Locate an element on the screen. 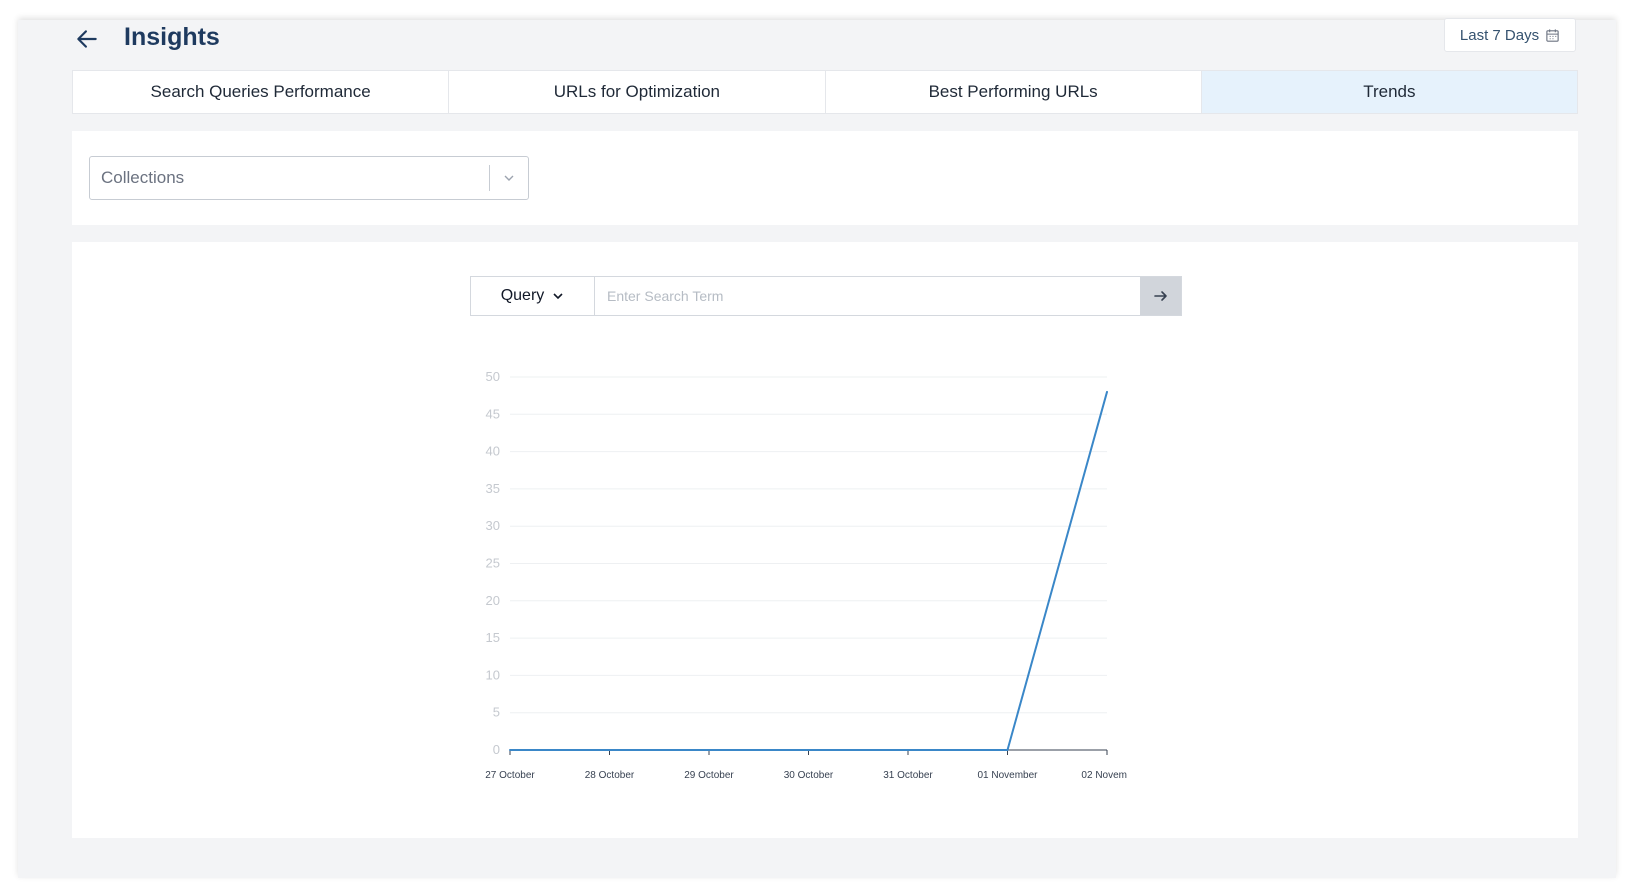 The image size is (1634, 894). tab-urls-for-optimization: URLs for Optimization is located at coordinates (637, 92).